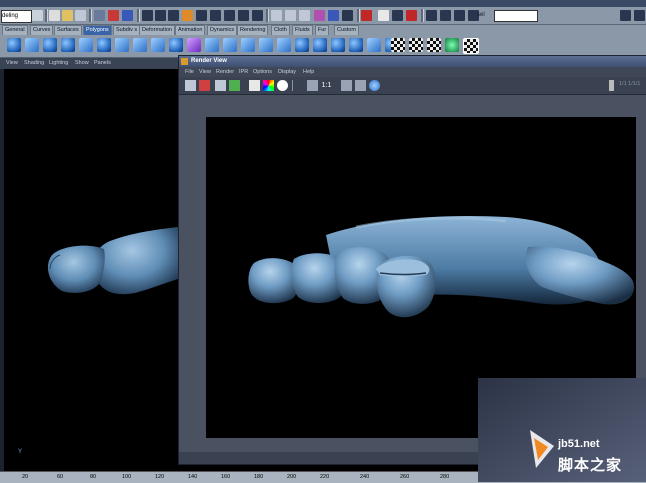 The width and height of the screenshot is (646, 483). I want to click on viewport-menu-panels: Panels, so click(102, 63).